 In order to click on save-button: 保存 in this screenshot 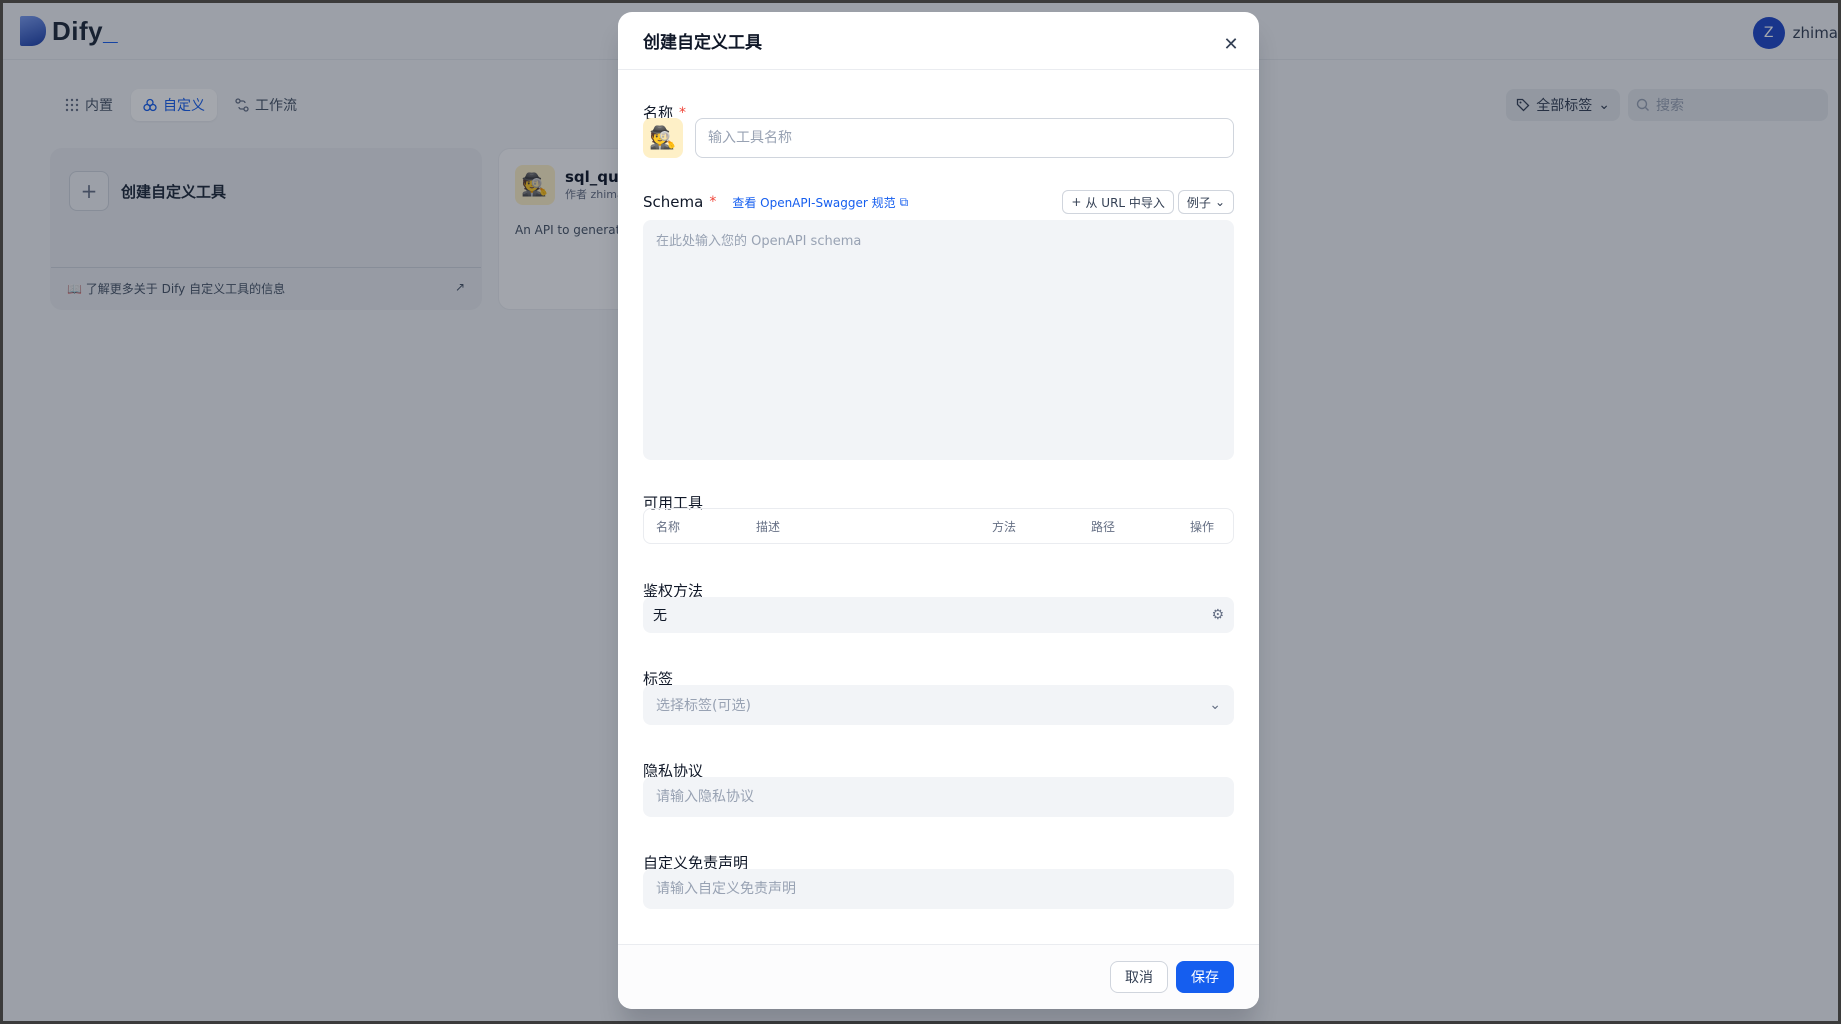, I will do `click(1205, 977)`.